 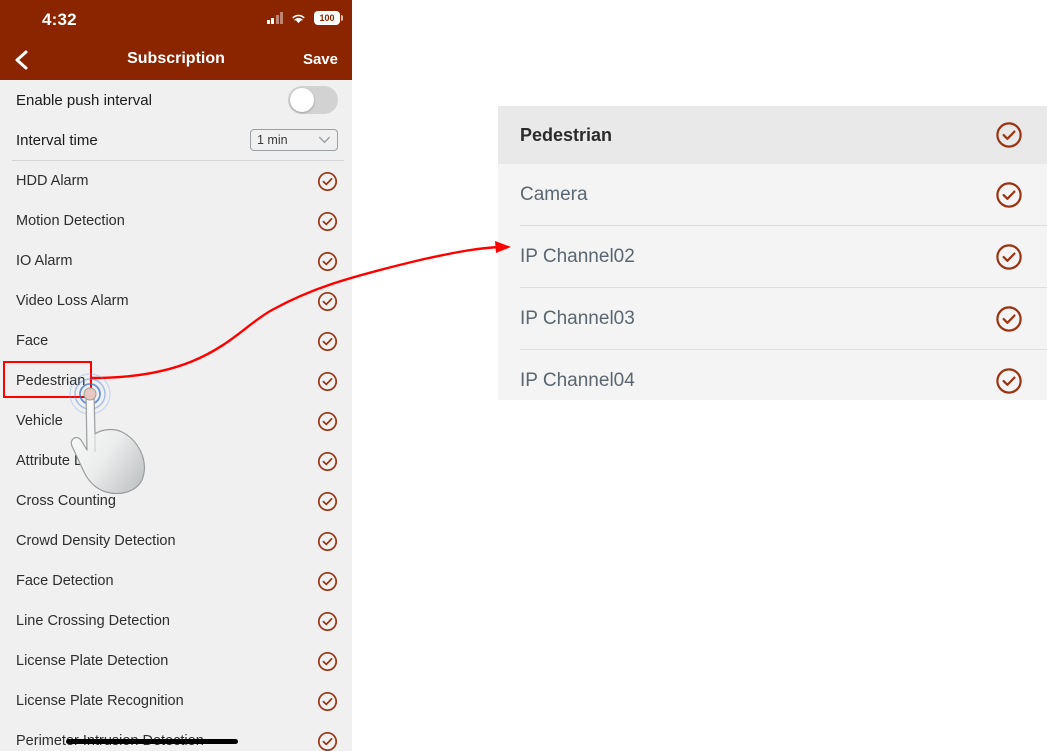 What do you see at coordinates (93, 621) in the screenshot?
I see `alarm-row-label: Line Crossing Detection` at bounding box center [93, 621].